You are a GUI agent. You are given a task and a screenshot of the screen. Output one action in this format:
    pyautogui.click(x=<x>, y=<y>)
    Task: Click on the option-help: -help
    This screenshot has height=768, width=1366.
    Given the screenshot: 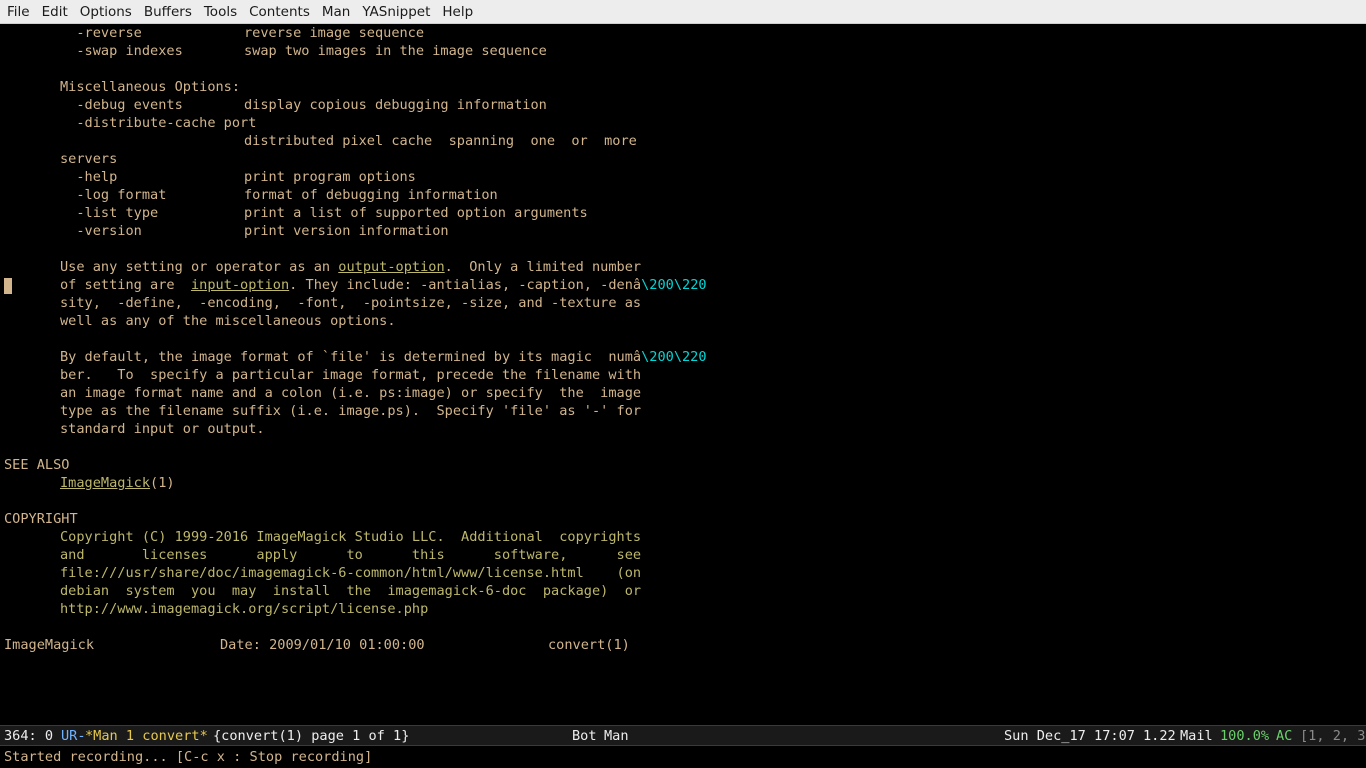 What is the action you would take?
    pyautogui.click(x=89, y=177)
    